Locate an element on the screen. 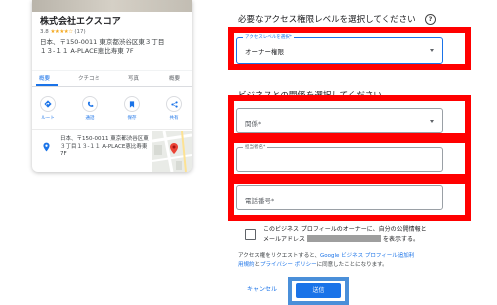 This screenshot has height=305, width=497. call-label: 通話 is located at coordinates (90, 118).